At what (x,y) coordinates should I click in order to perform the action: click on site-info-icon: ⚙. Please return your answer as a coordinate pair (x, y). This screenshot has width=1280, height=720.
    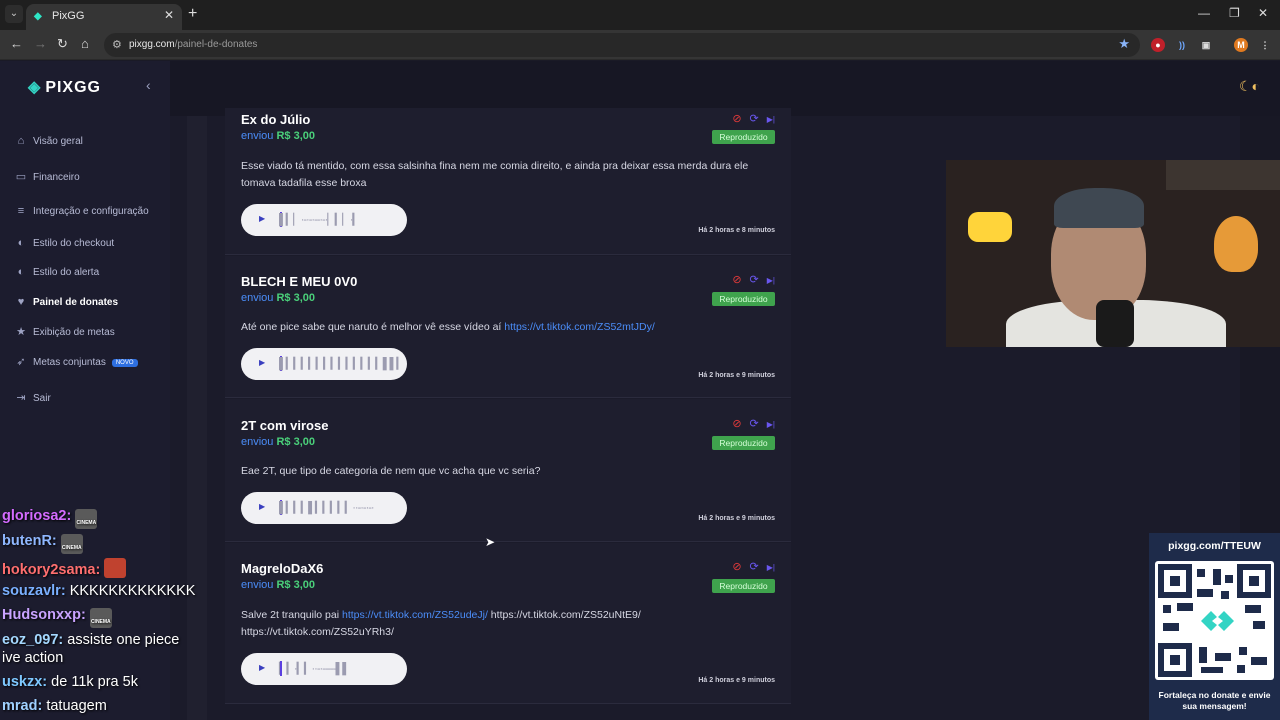
    Looking at the image, I should click on (117, 44).